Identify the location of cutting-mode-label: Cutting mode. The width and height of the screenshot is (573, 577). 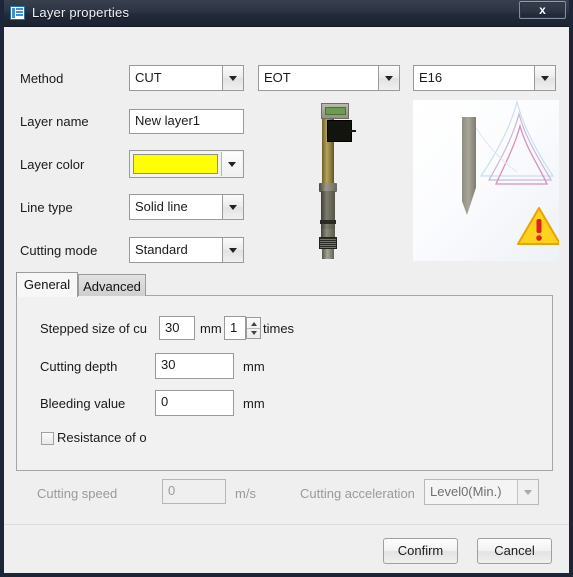
(59, 250).